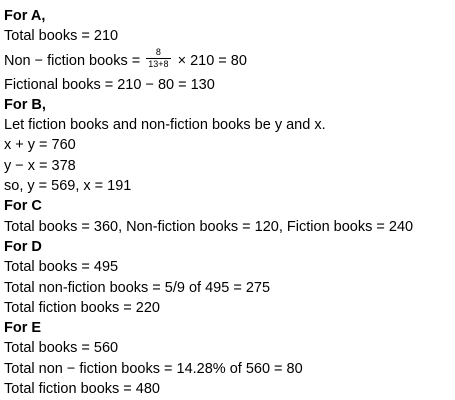  I want to click on section-b-result: so, y = 569, x = 191, so click(68, 186).